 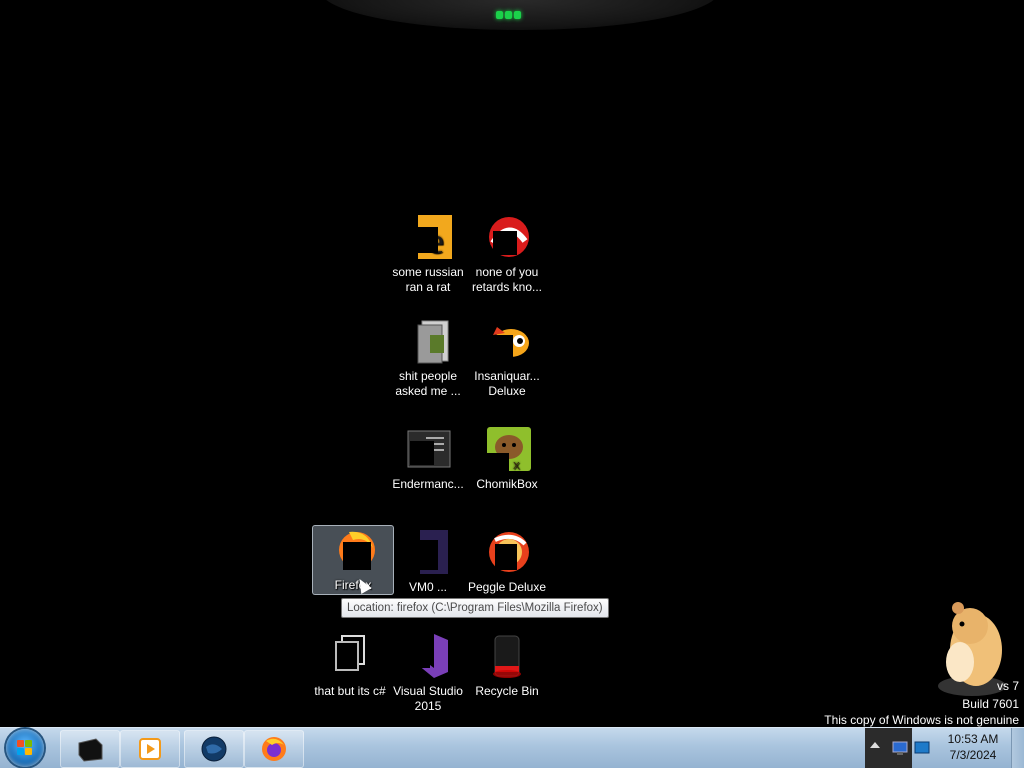 What do you see at coordinates (512, 12) in the screenshot?
I see `status-led` at bounding box center [512, 12].